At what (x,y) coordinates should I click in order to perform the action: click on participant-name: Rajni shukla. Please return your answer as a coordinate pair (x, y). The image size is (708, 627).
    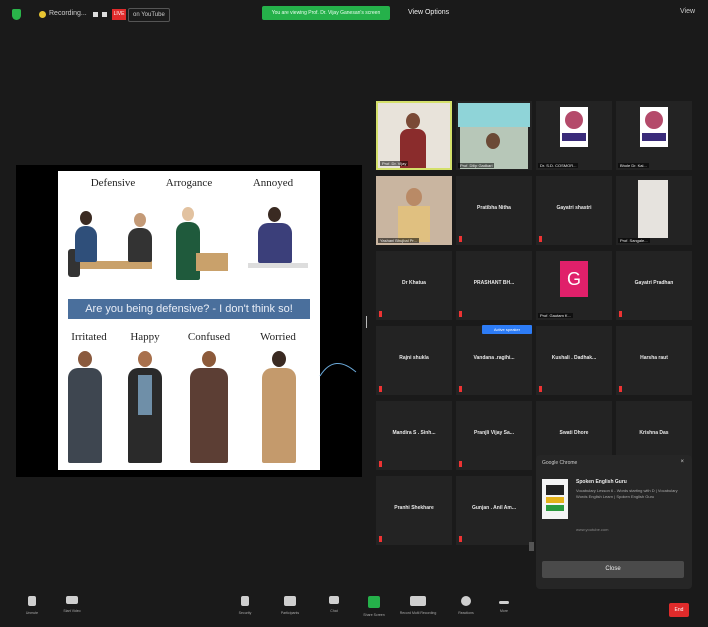
    Looking at the image, I should click on (414, 358).